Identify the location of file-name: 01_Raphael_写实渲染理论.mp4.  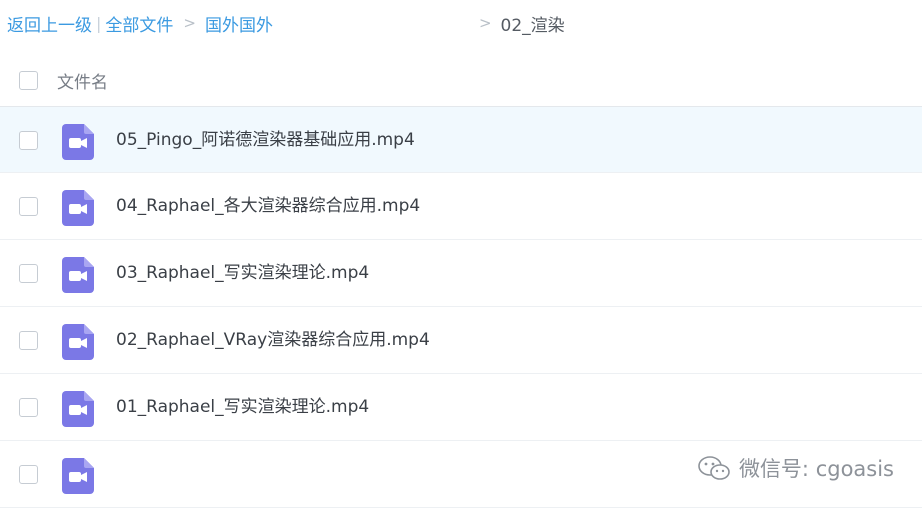
(242, 407).